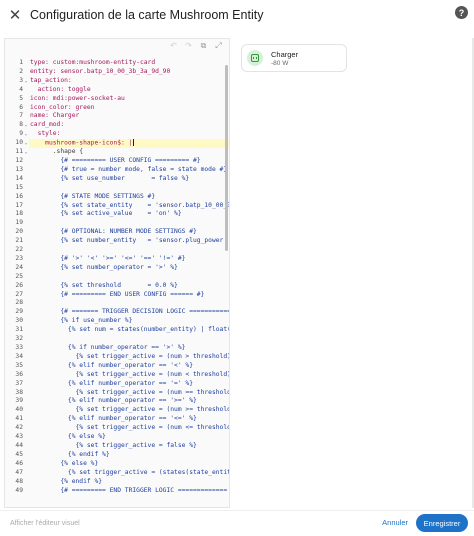  I want to click on code-text: action: toggle, so click(60, 89).